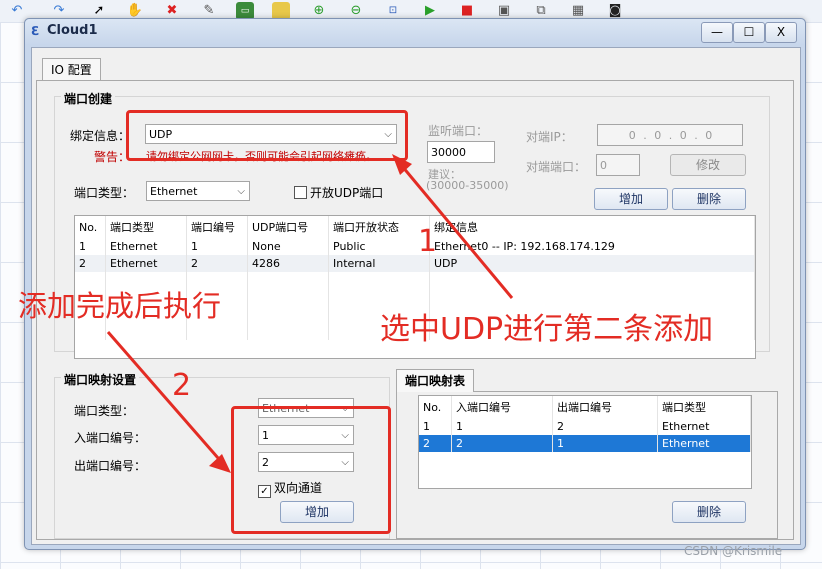 The width and height of the screenshot is (822, 569). I want to click on annotation-step-2: 2, so click(182, 385).